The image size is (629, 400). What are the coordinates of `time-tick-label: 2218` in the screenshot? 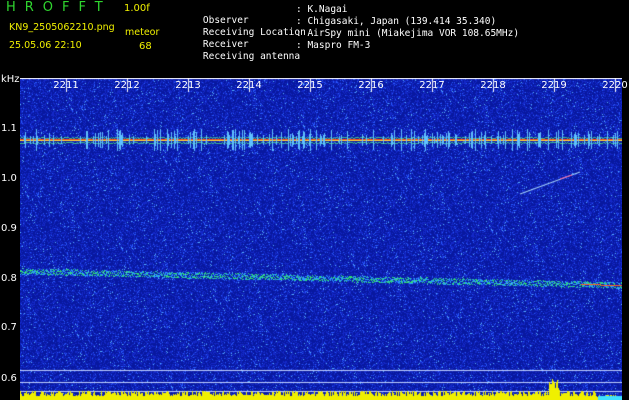 It's located at (493, 85).